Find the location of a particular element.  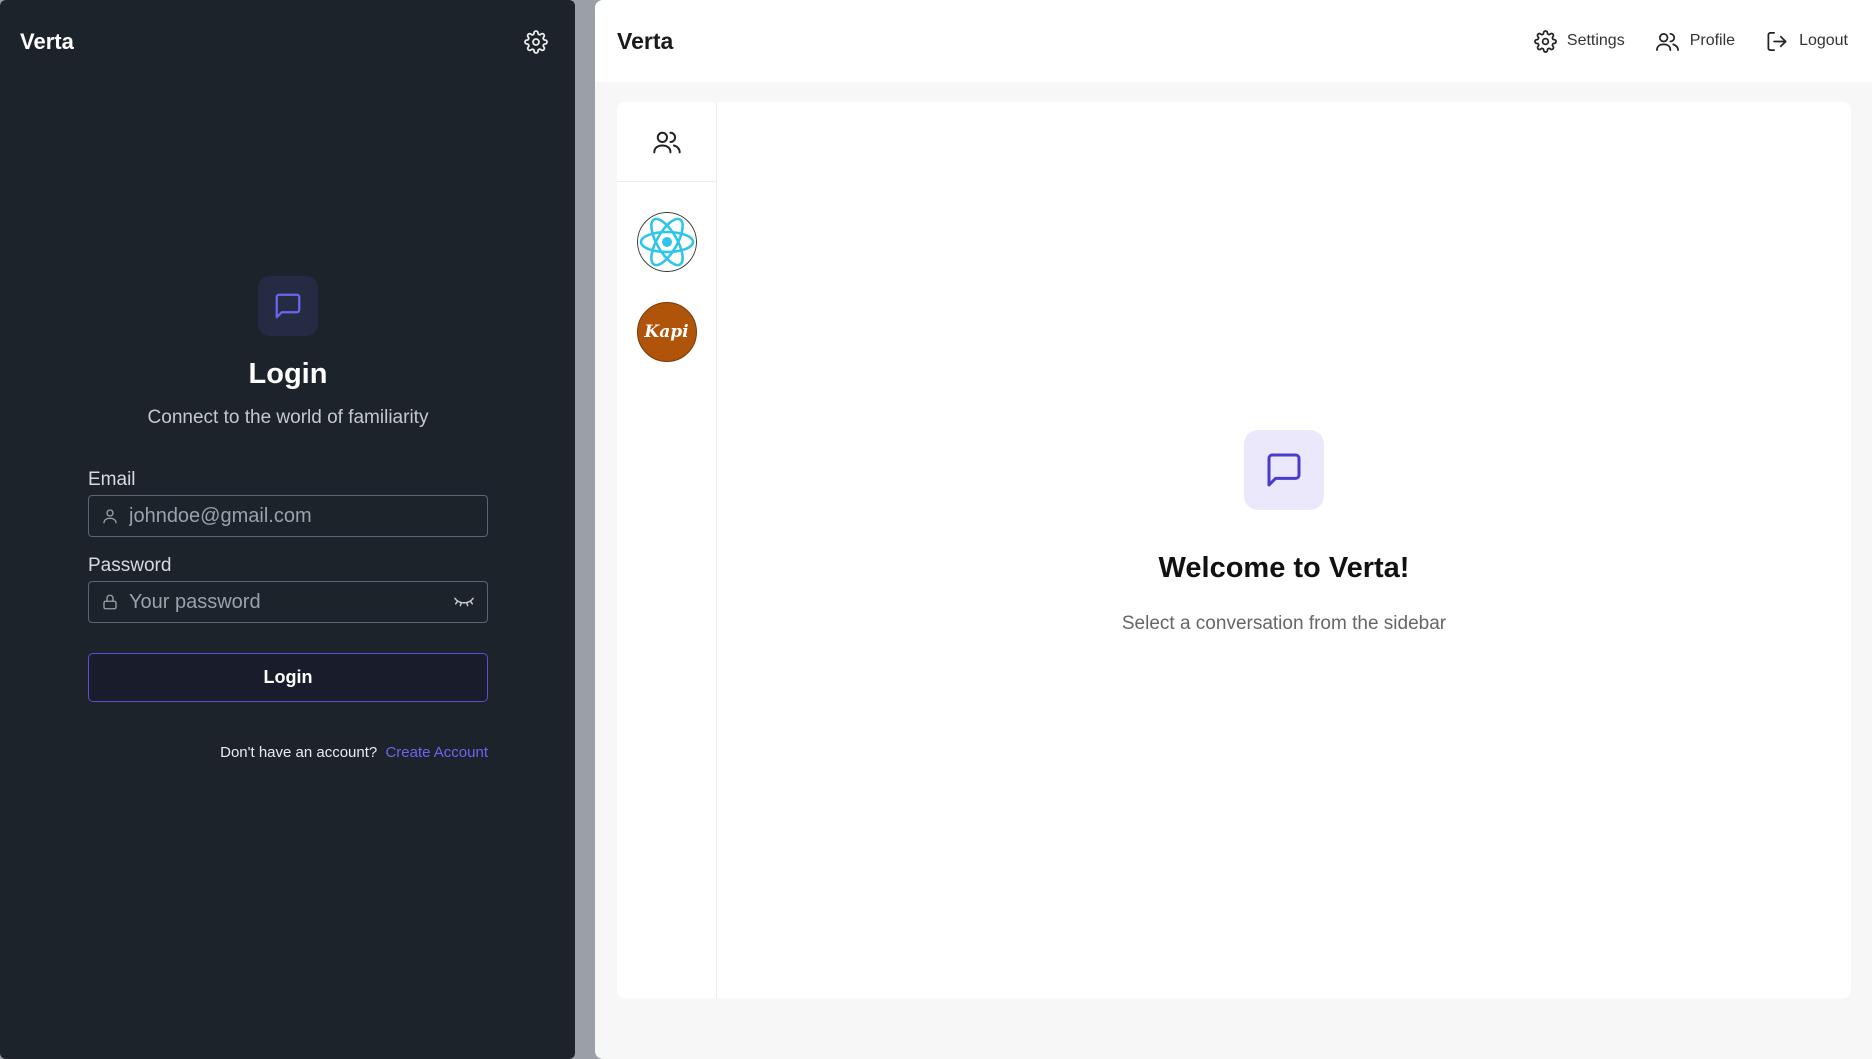

contact-list: Kapi is located at coordinates (666, 272).